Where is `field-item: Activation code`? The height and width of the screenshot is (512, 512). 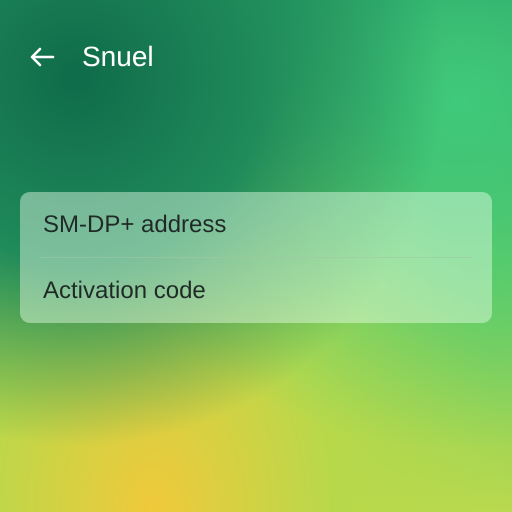
field-item: Activation code is located at coordinates (256, 290).